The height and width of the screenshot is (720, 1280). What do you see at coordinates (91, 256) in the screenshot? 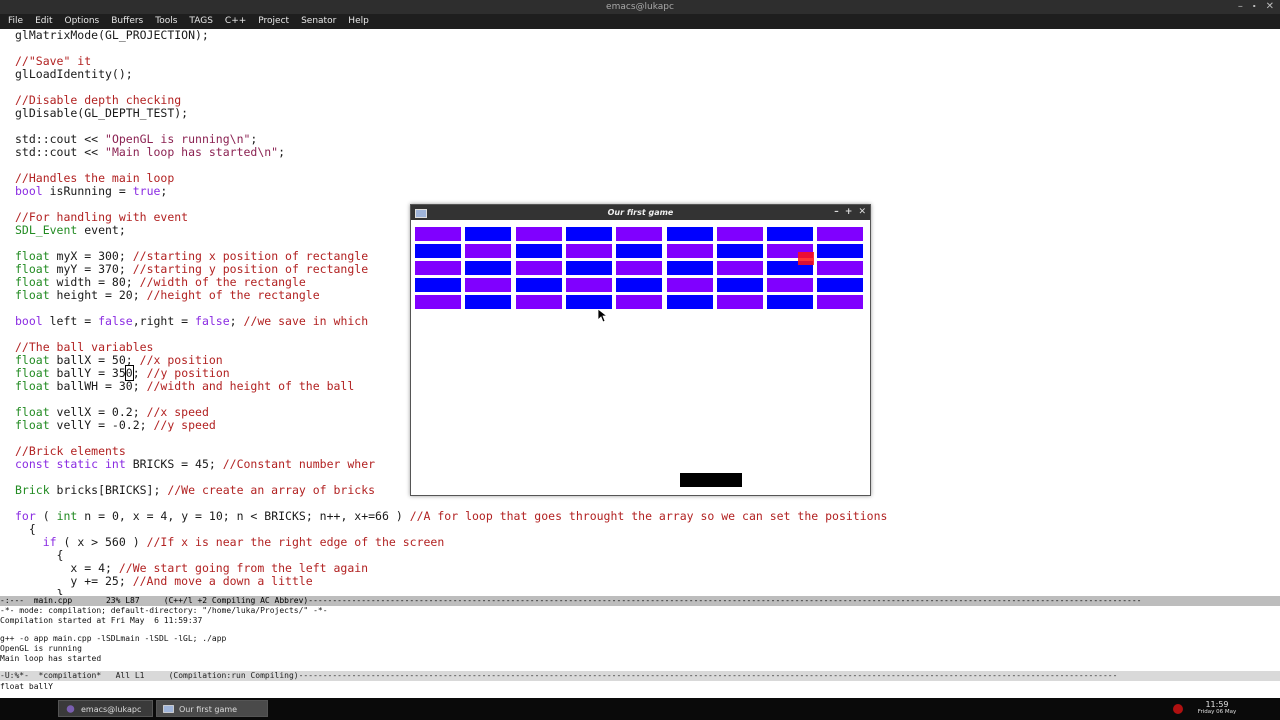
I see `code-text: myX = 300;` at bounding box center [91, 256].